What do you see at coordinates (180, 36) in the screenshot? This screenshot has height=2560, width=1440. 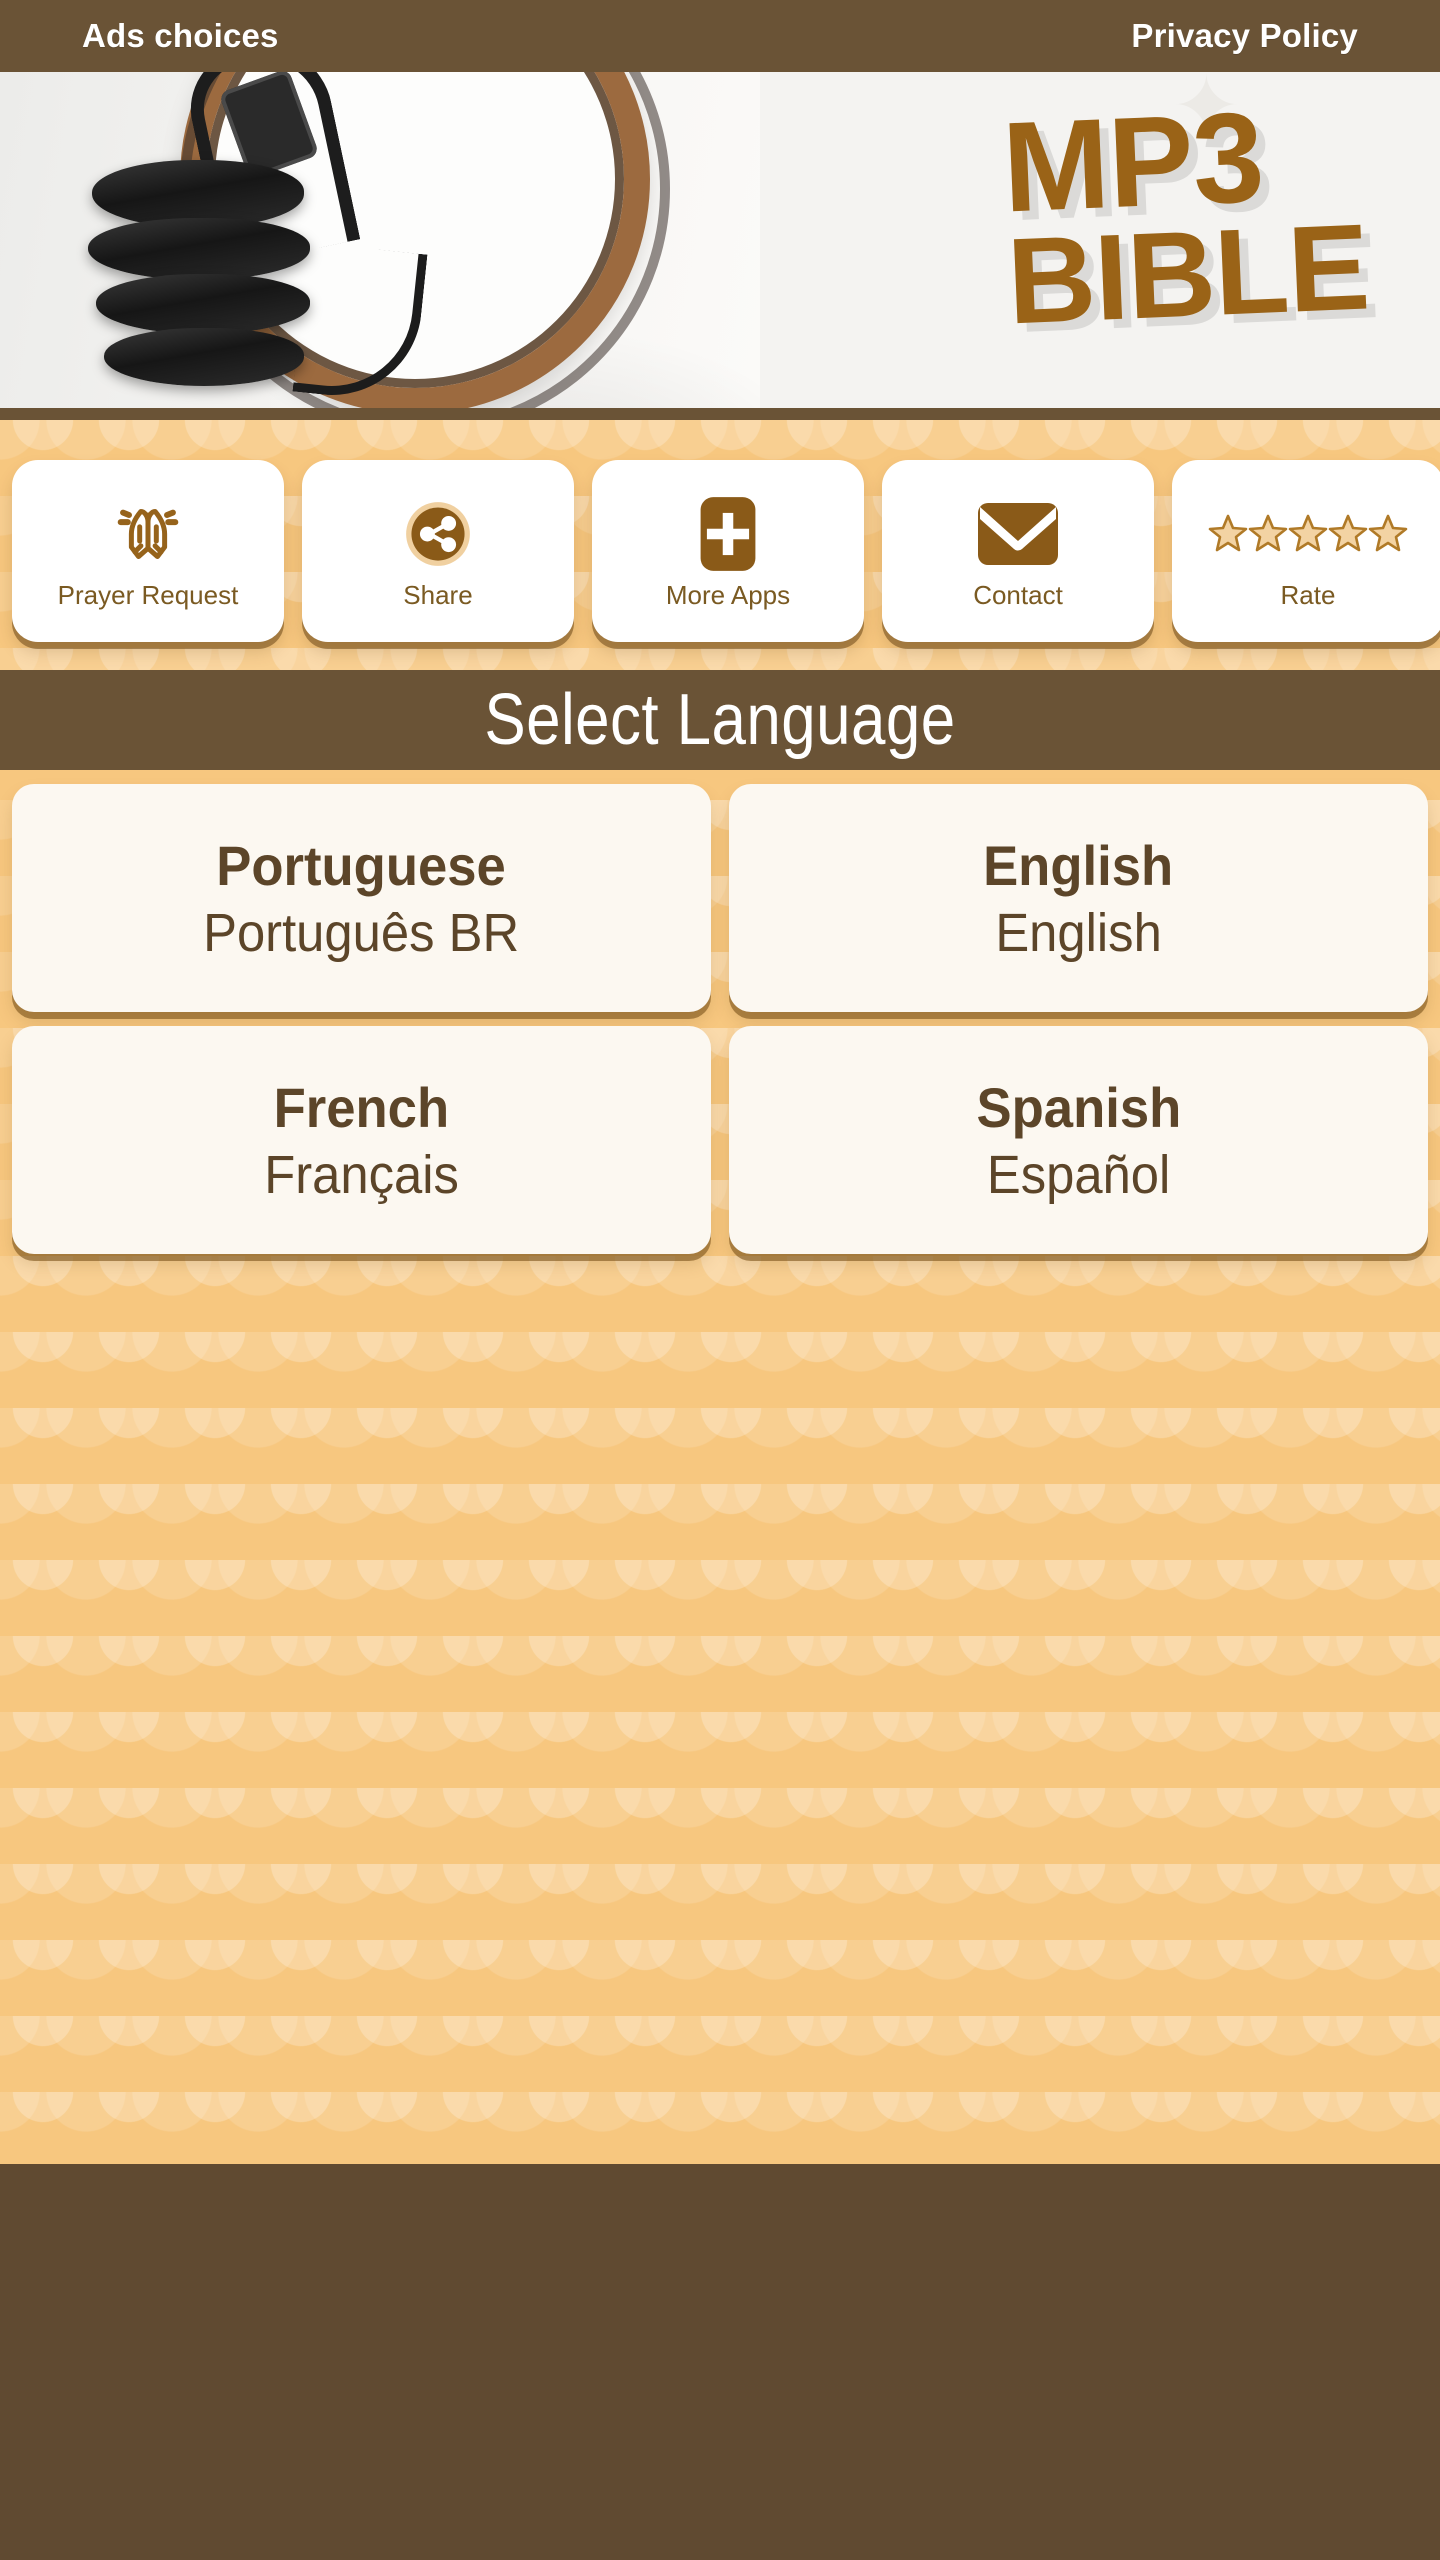 I see `ads-choices-link: Ads choices` at bounding box center [180, 36].